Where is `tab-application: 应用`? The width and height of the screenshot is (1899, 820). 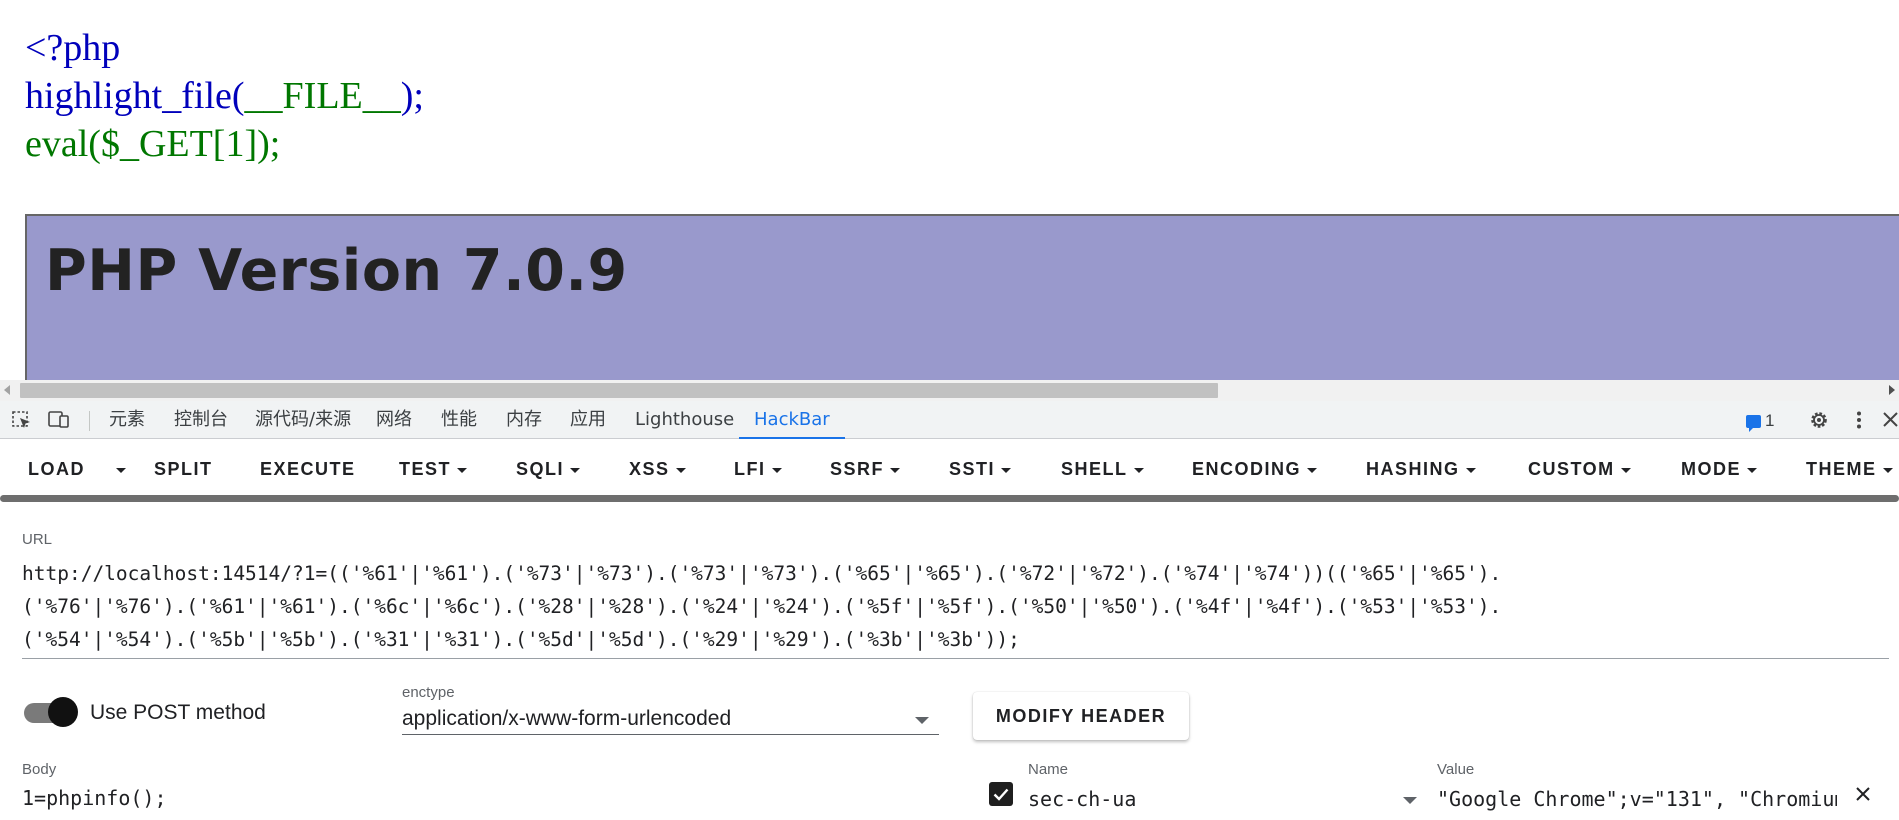 tab-application: 应用 is located at coordinates (588, 420).